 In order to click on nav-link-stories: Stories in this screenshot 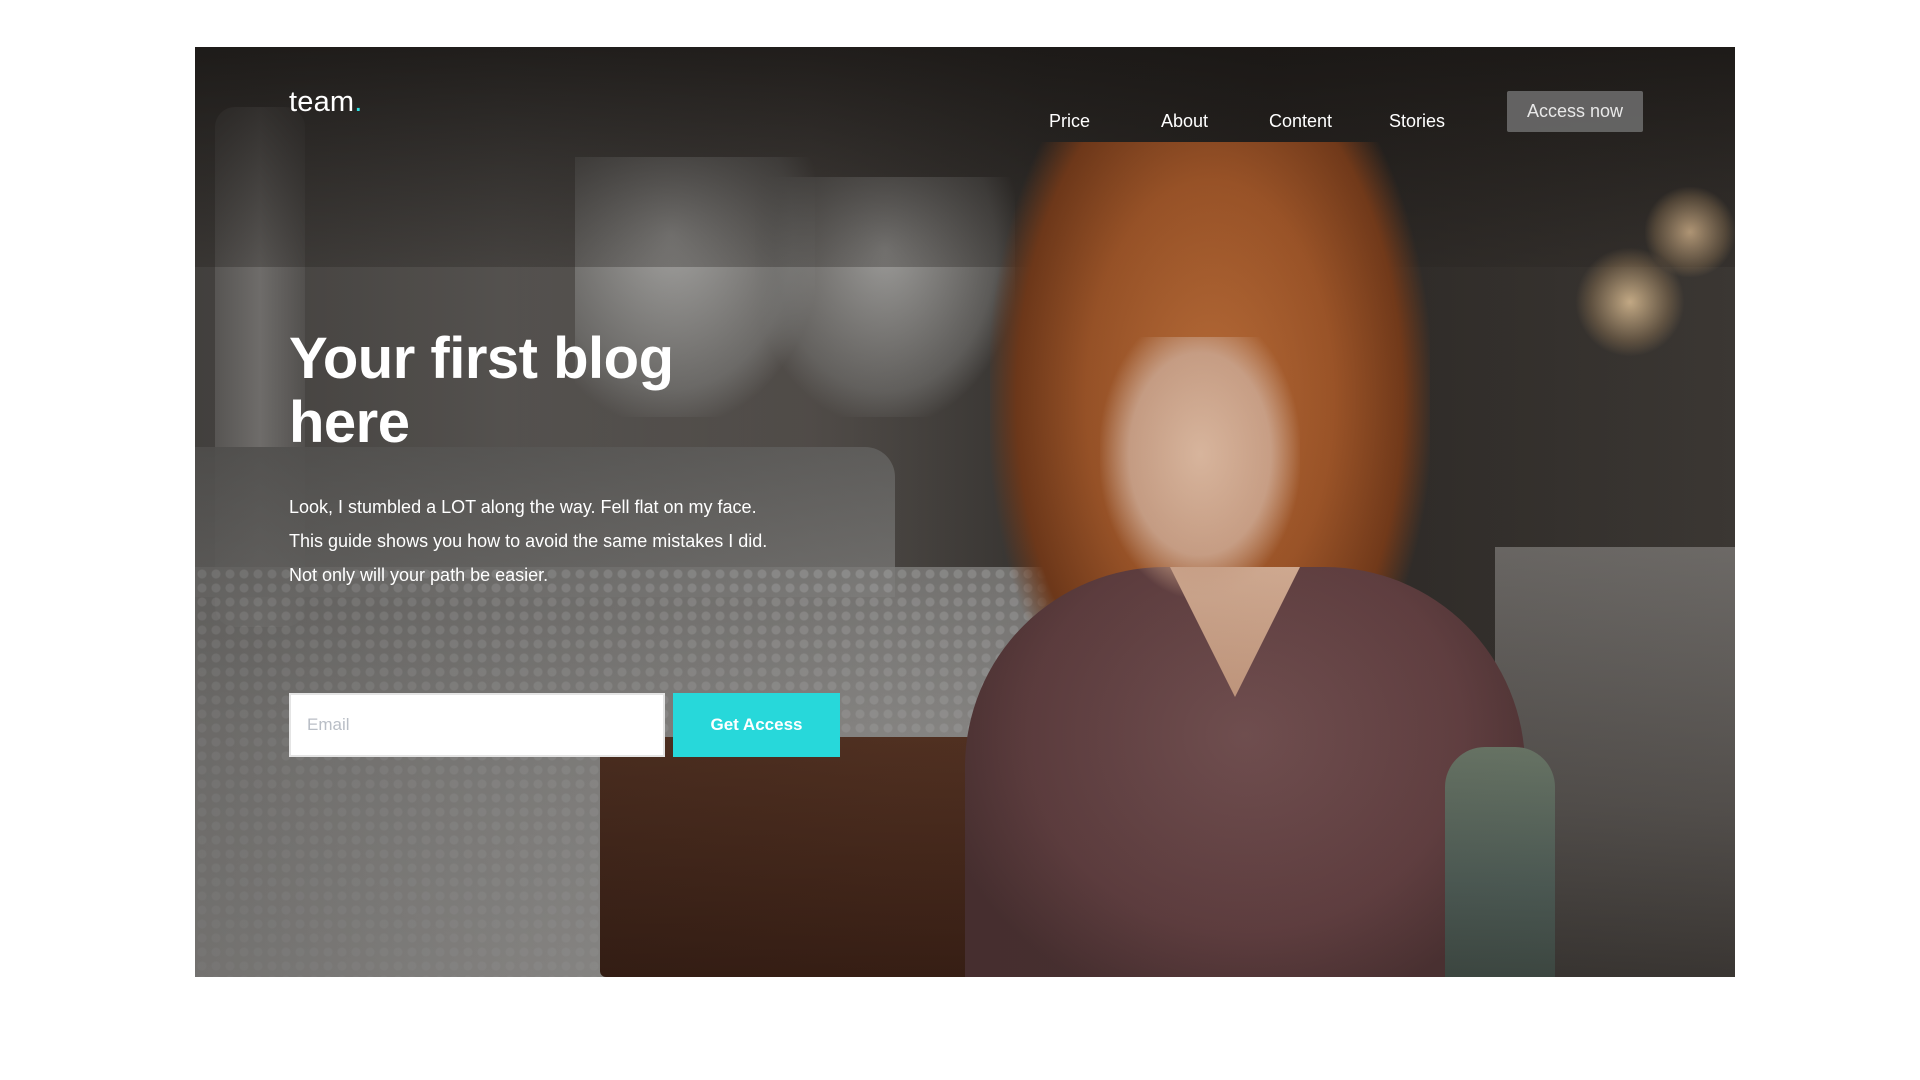, I will do `click(1417, 121)`.